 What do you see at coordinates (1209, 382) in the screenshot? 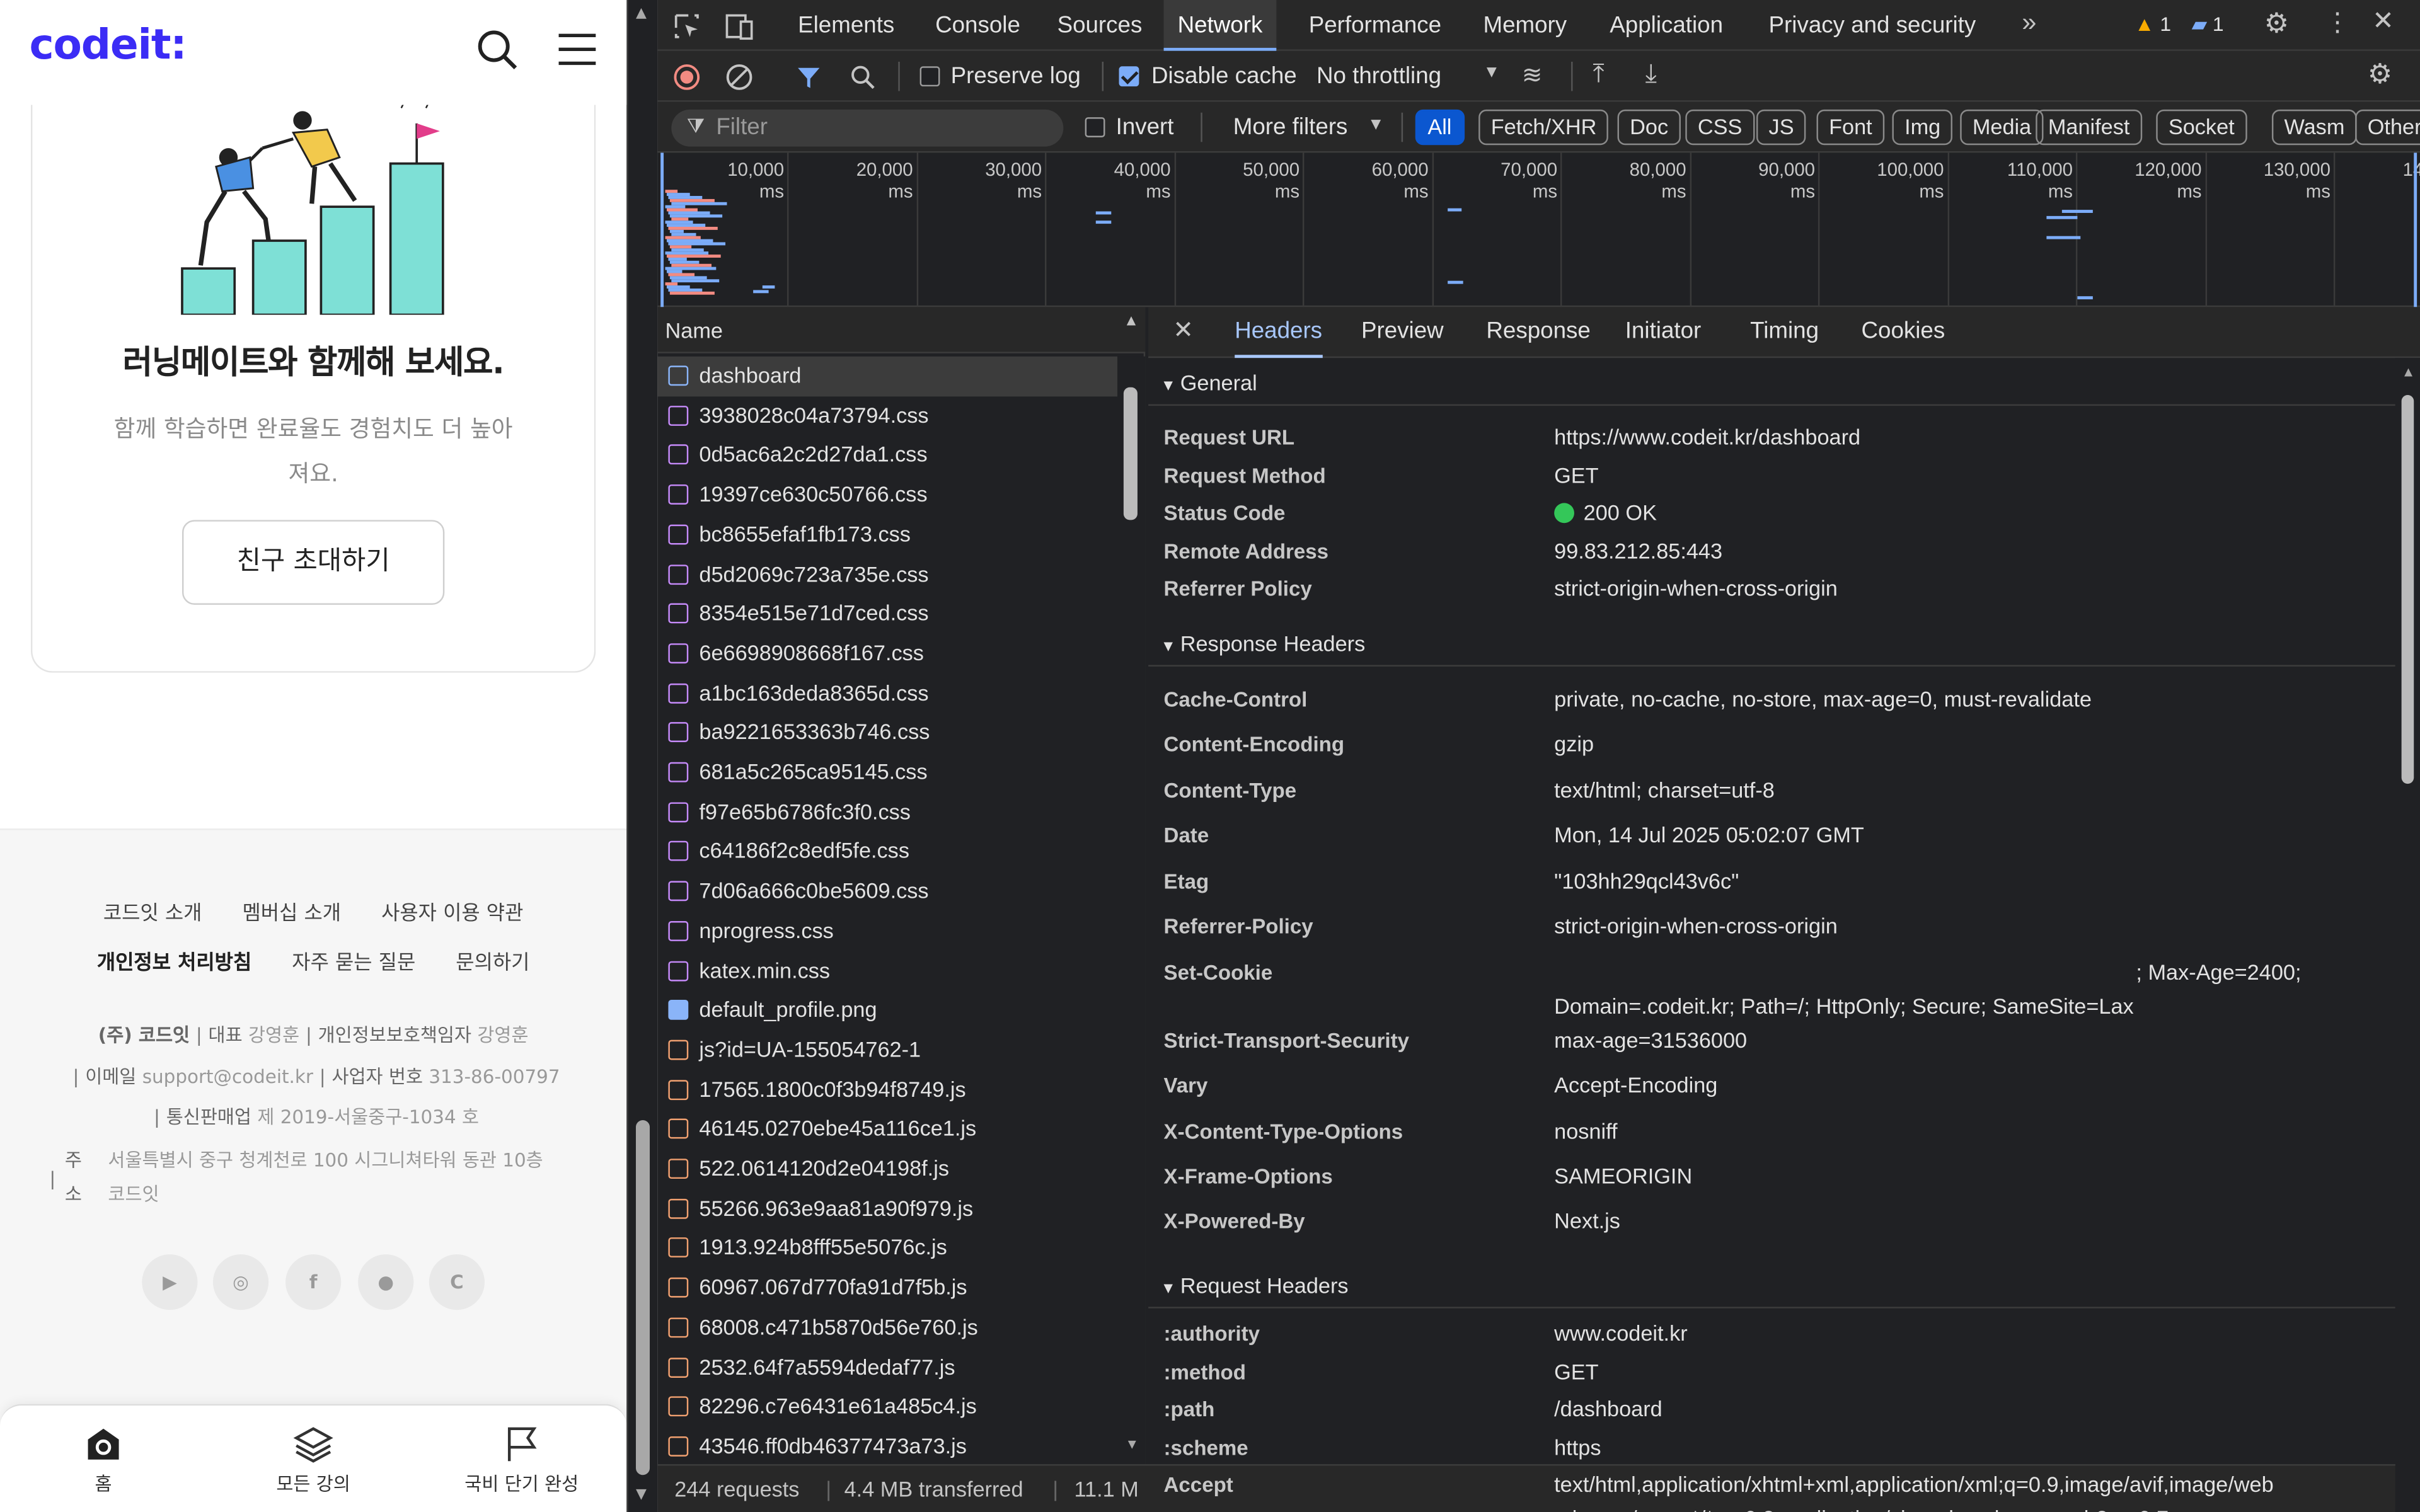
I see `general-section-header: ▼ General` at bounding box center [1209, 382].